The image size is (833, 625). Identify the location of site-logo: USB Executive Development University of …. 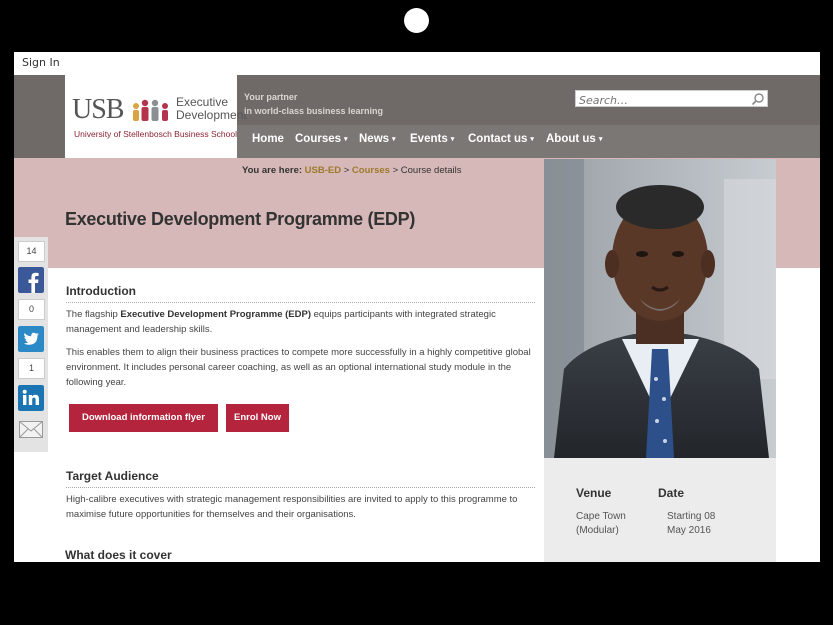
(156, 116).